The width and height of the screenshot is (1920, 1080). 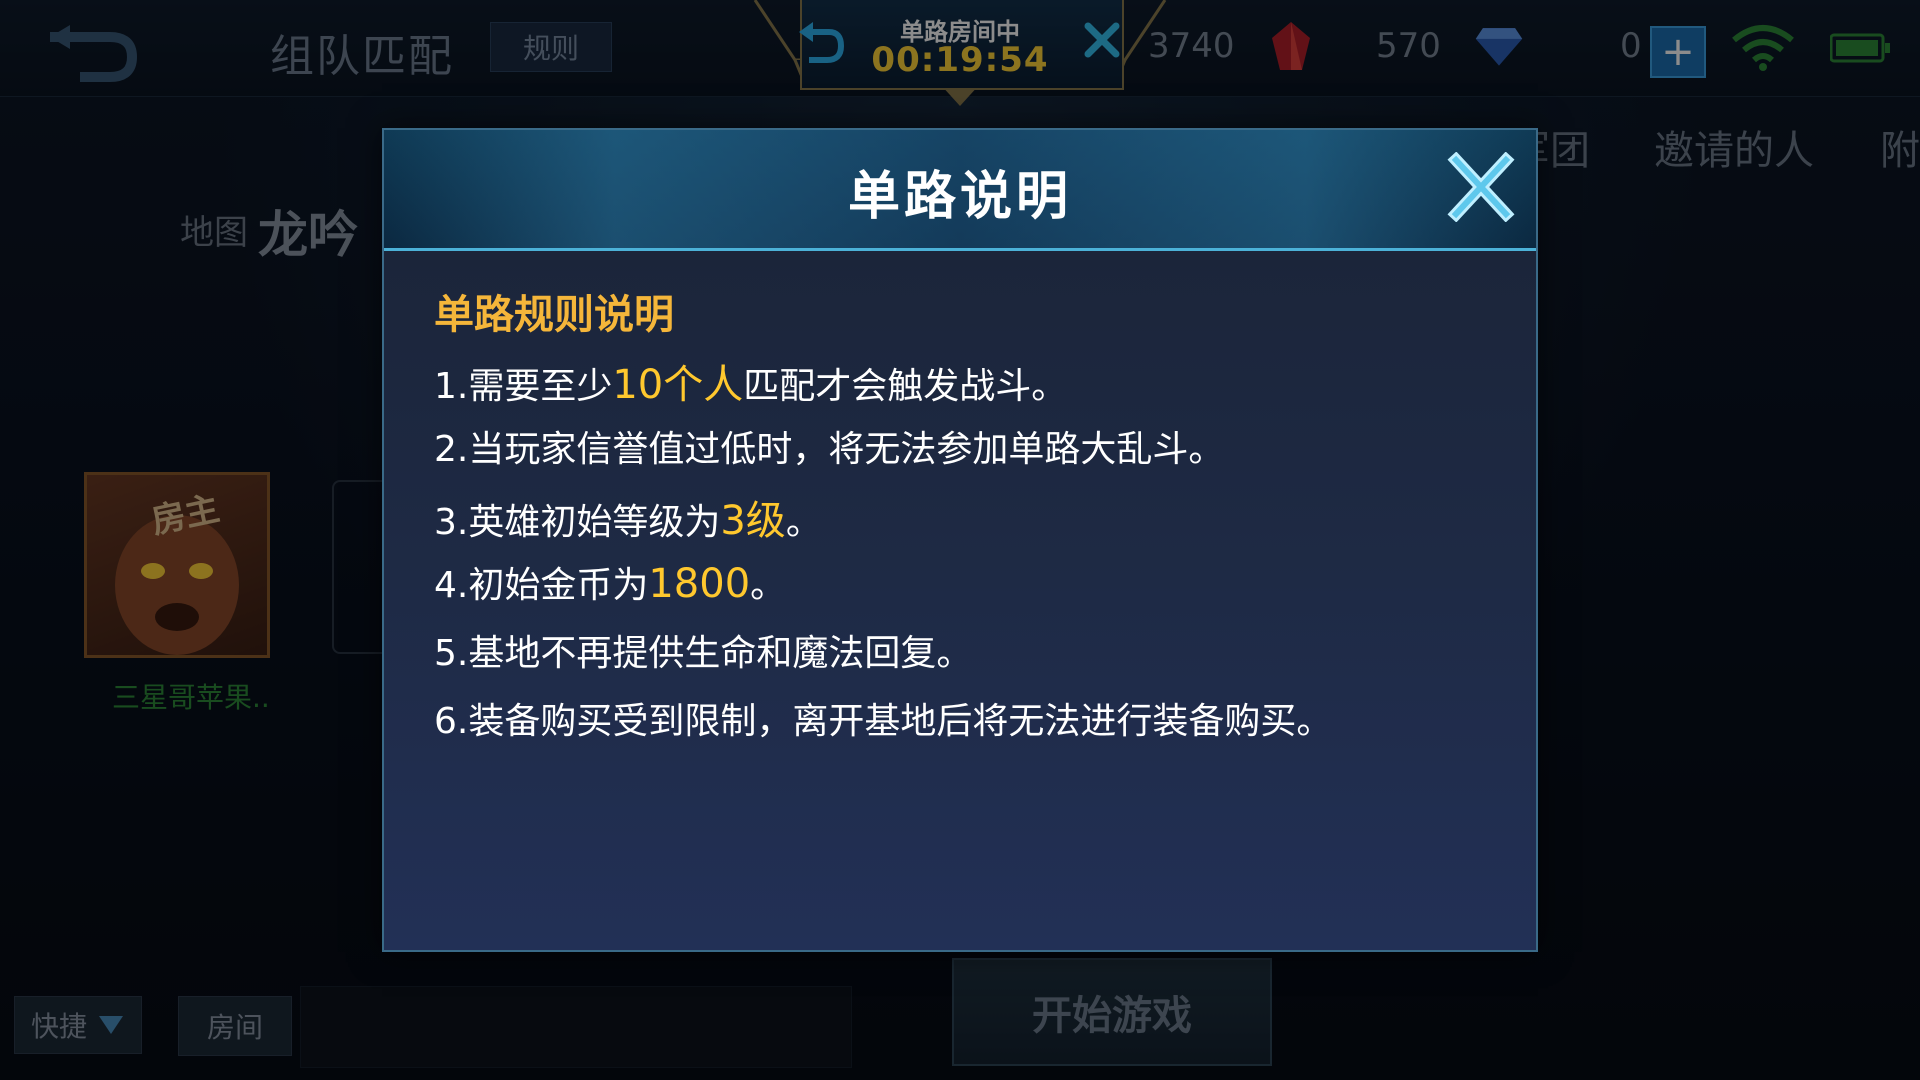 What do you see at coordinates (1481, 187) in the screenshot?
I see `close-icon` at bounding box center [1481, 187].